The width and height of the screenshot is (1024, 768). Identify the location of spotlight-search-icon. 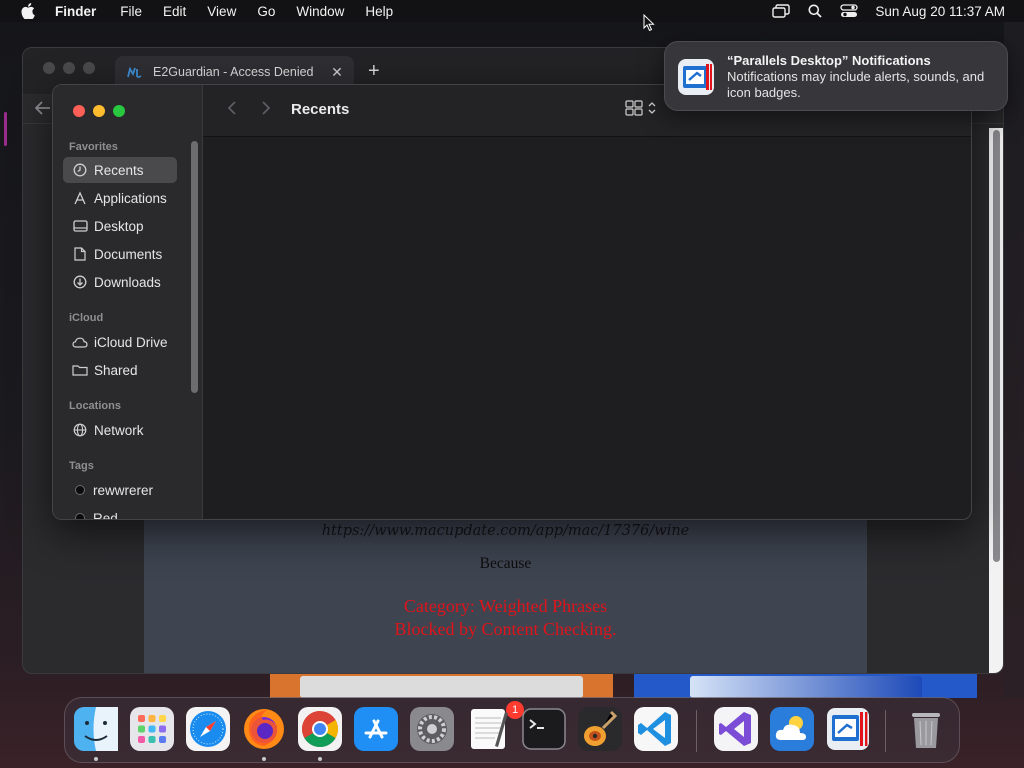
(815, 11).